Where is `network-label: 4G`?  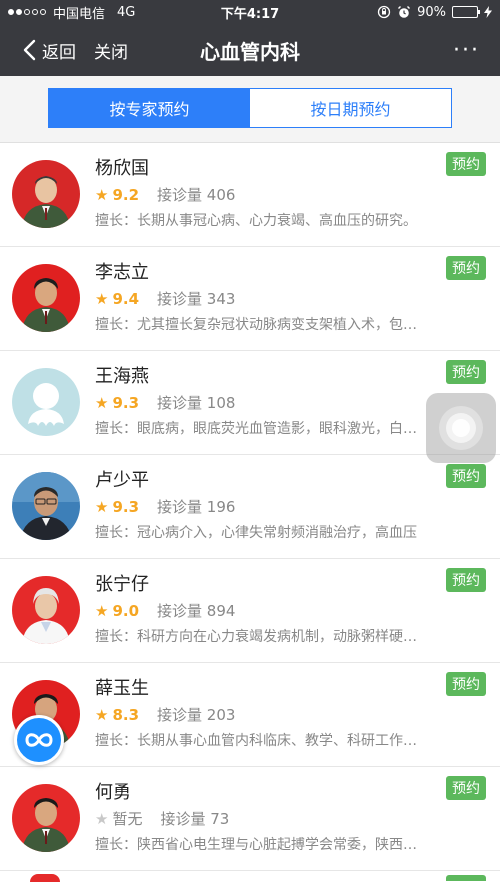 network-label: 4G is located at coordinates (126, 12).